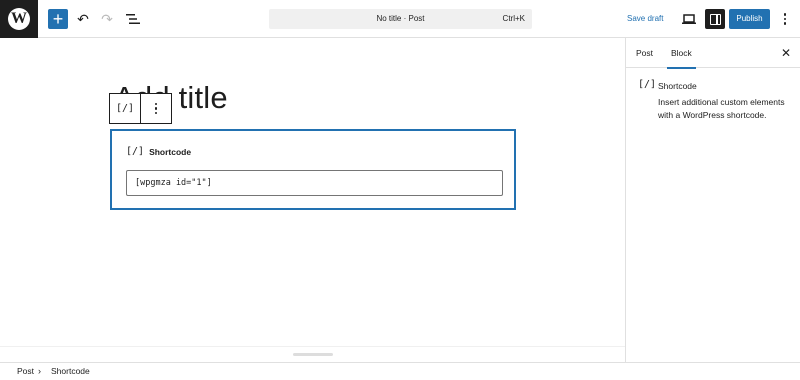  I want to click on desktop-preview-icon, so click(689, 19).